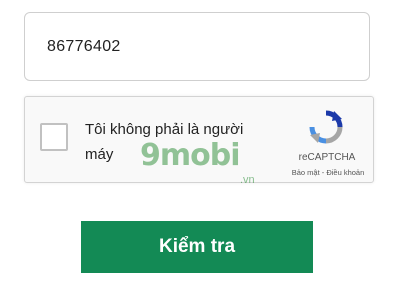  I want to click on recaptcha-logo-icon, so click(326, 127).